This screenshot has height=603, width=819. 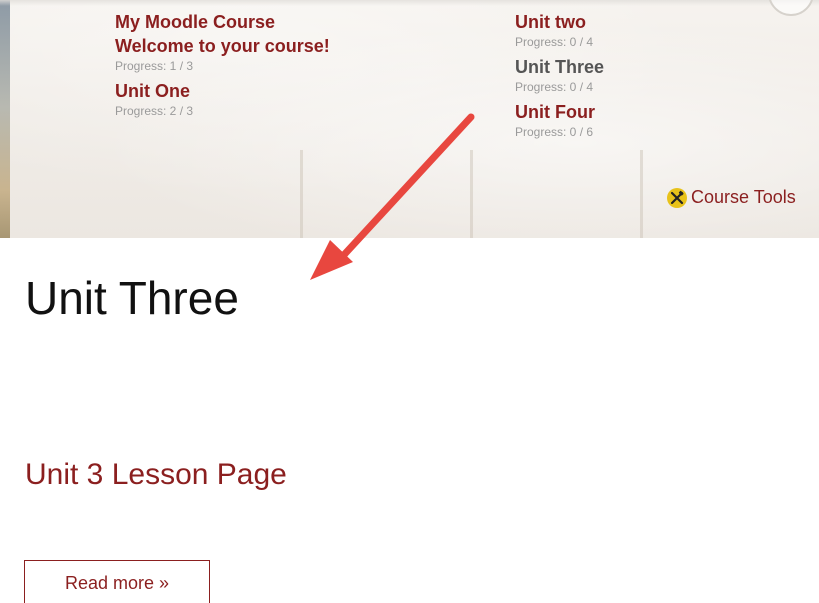 I want to click on nav-unit-two-link: Unit two, so click(x=559, y=22).